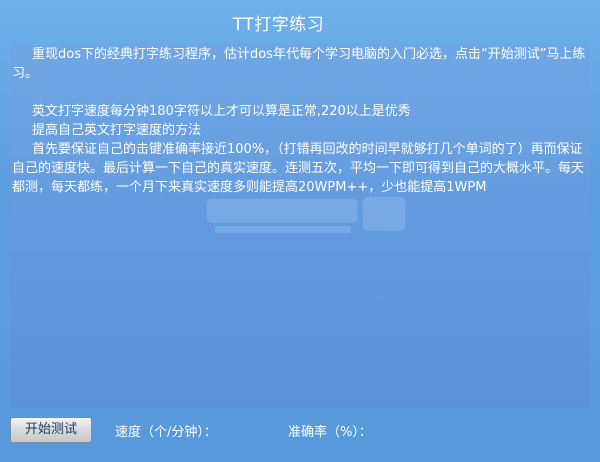 The width and height of the screenshot is (600, 462). I want to click on window-title: TT打字练习, so click(278, 25).